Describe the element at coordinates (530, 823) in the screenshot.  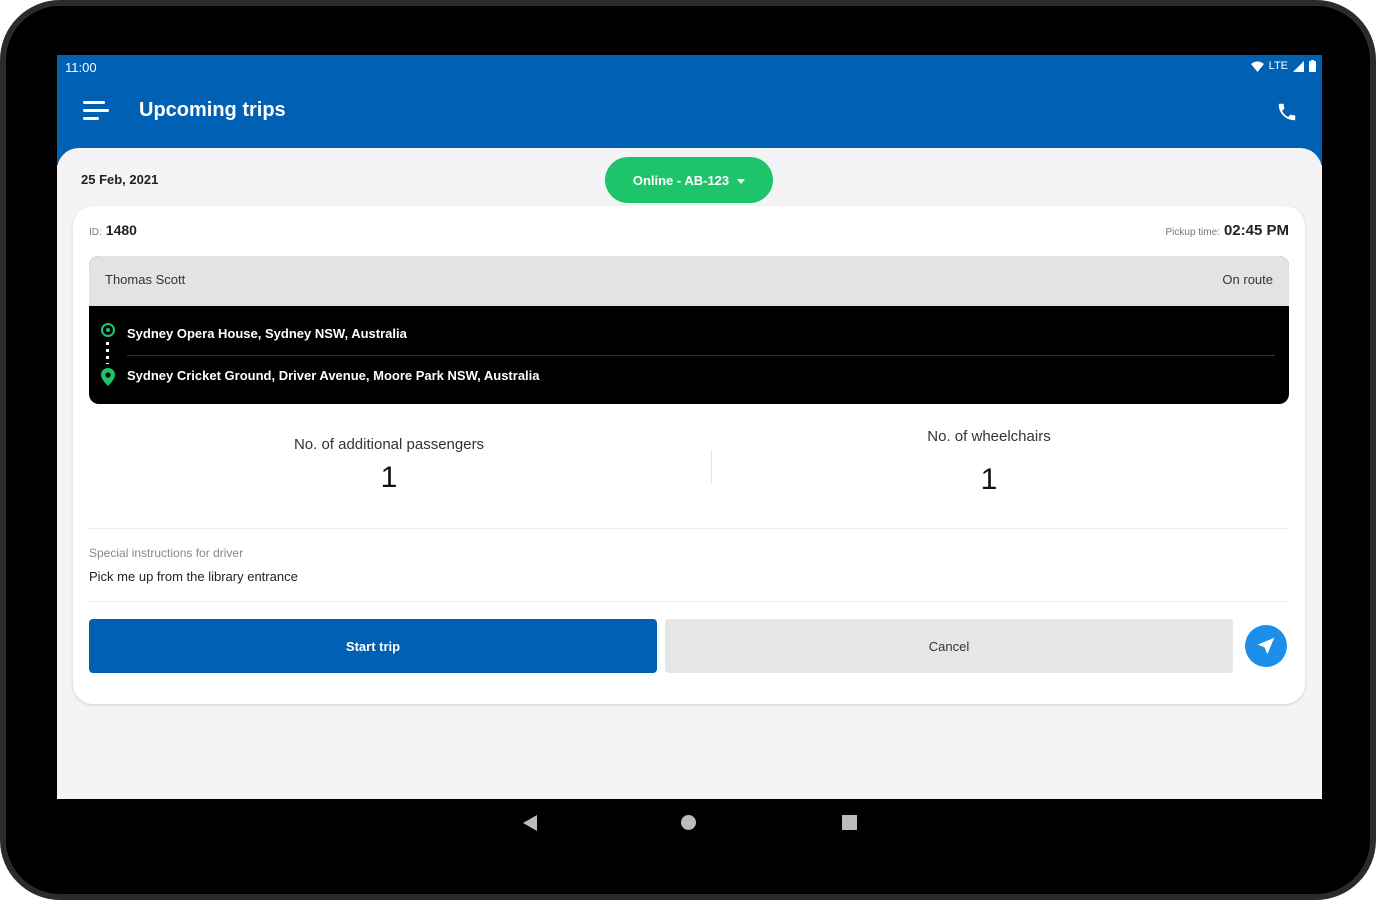
I see `back-icon` at that location.